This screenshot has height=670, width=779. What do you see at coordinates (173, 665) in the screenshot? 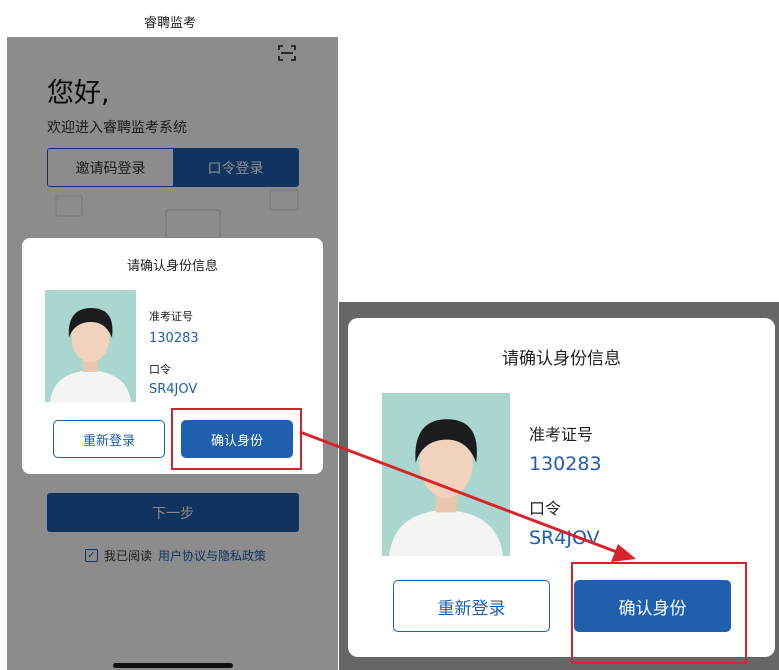
I see `home-indicator` at bounding box center [173, 665].